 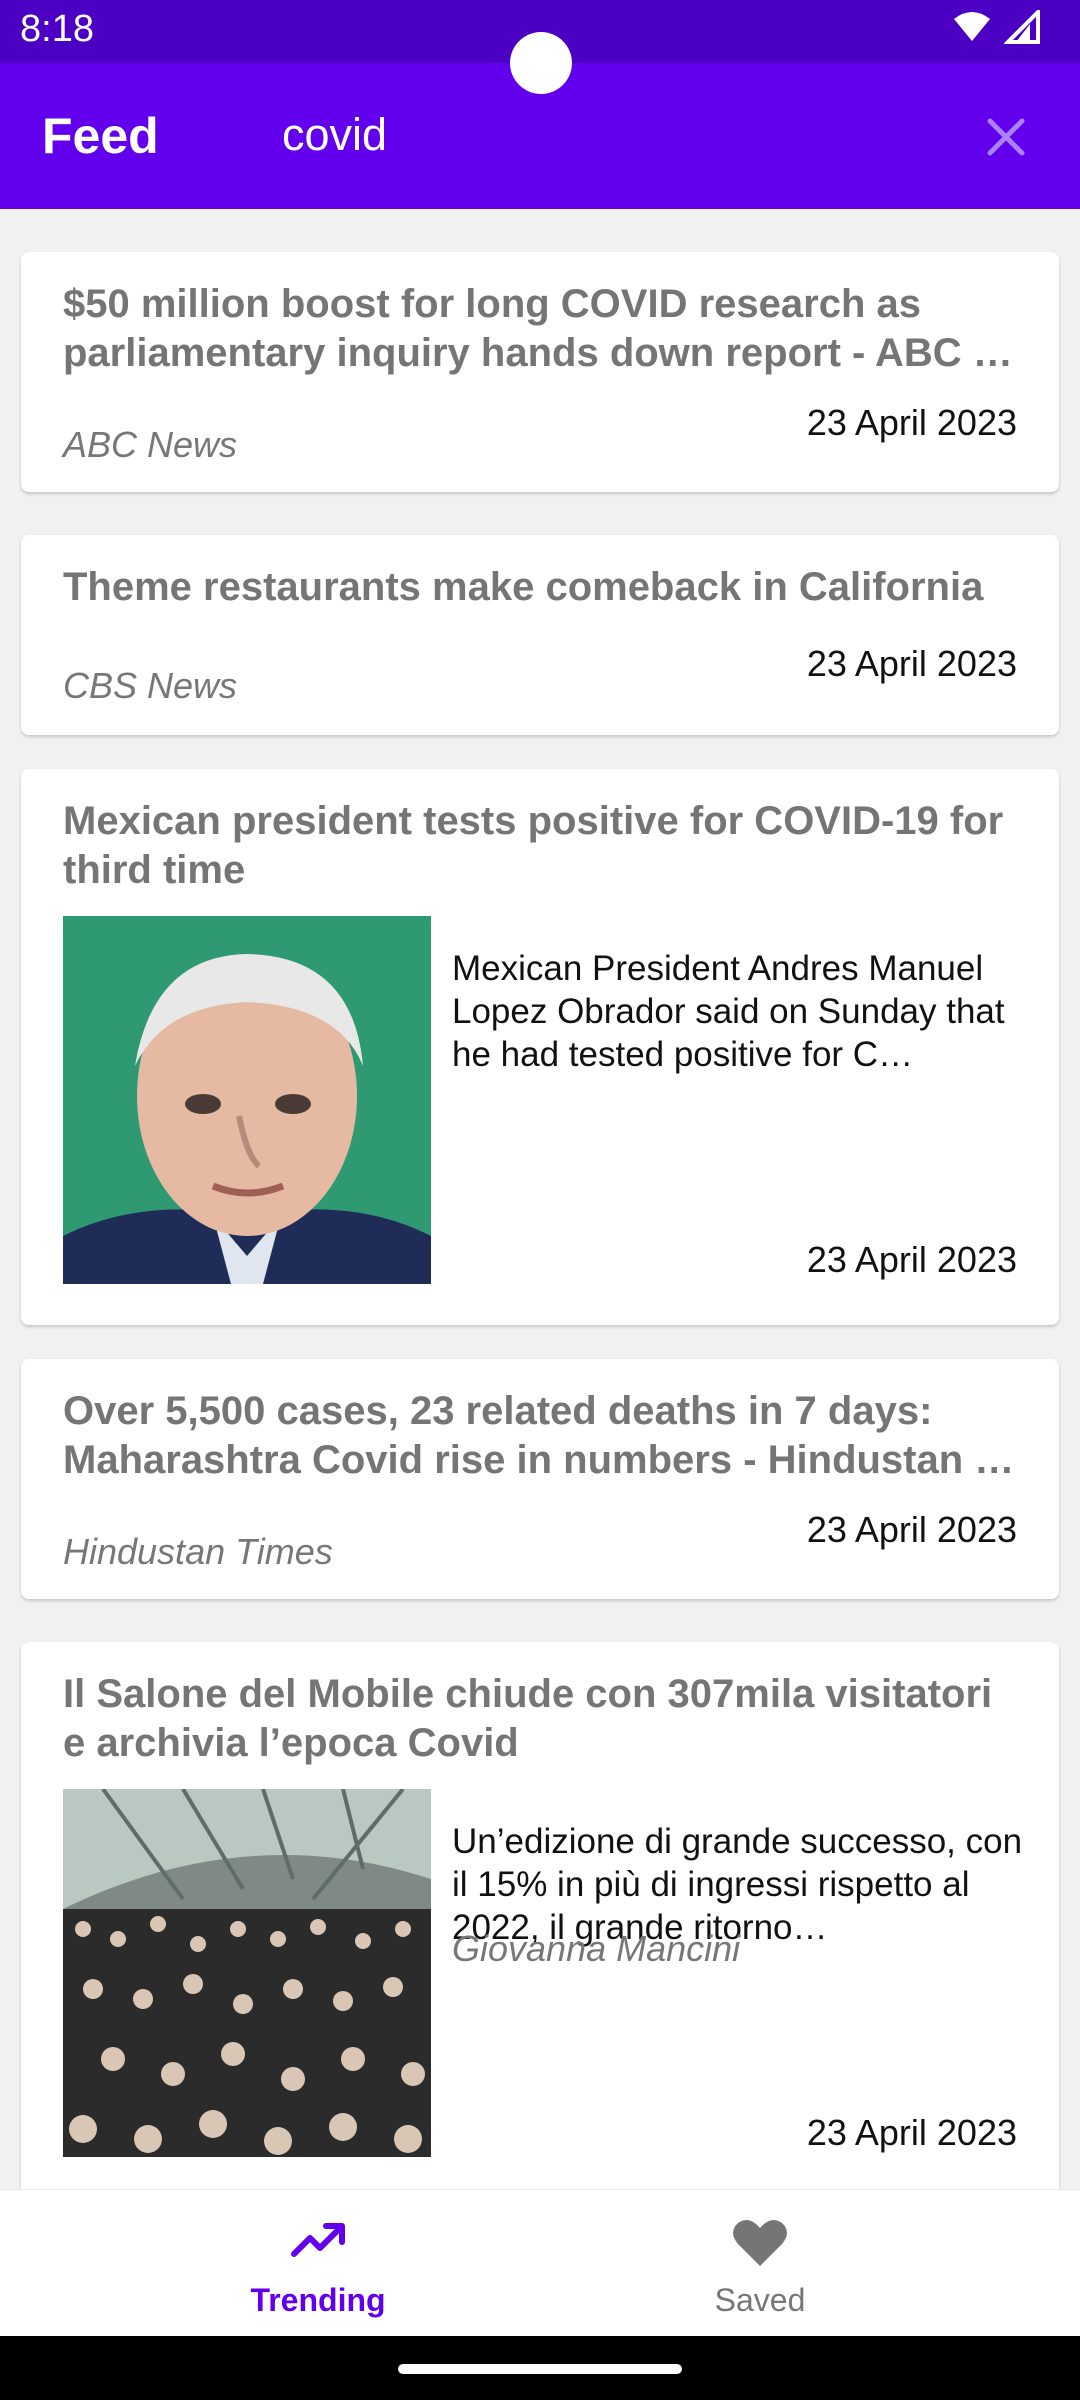 What do you see at coordinates (150, 685) in the screenshot?
I see `article-source: CBS News` at bounding box center [150, 685].